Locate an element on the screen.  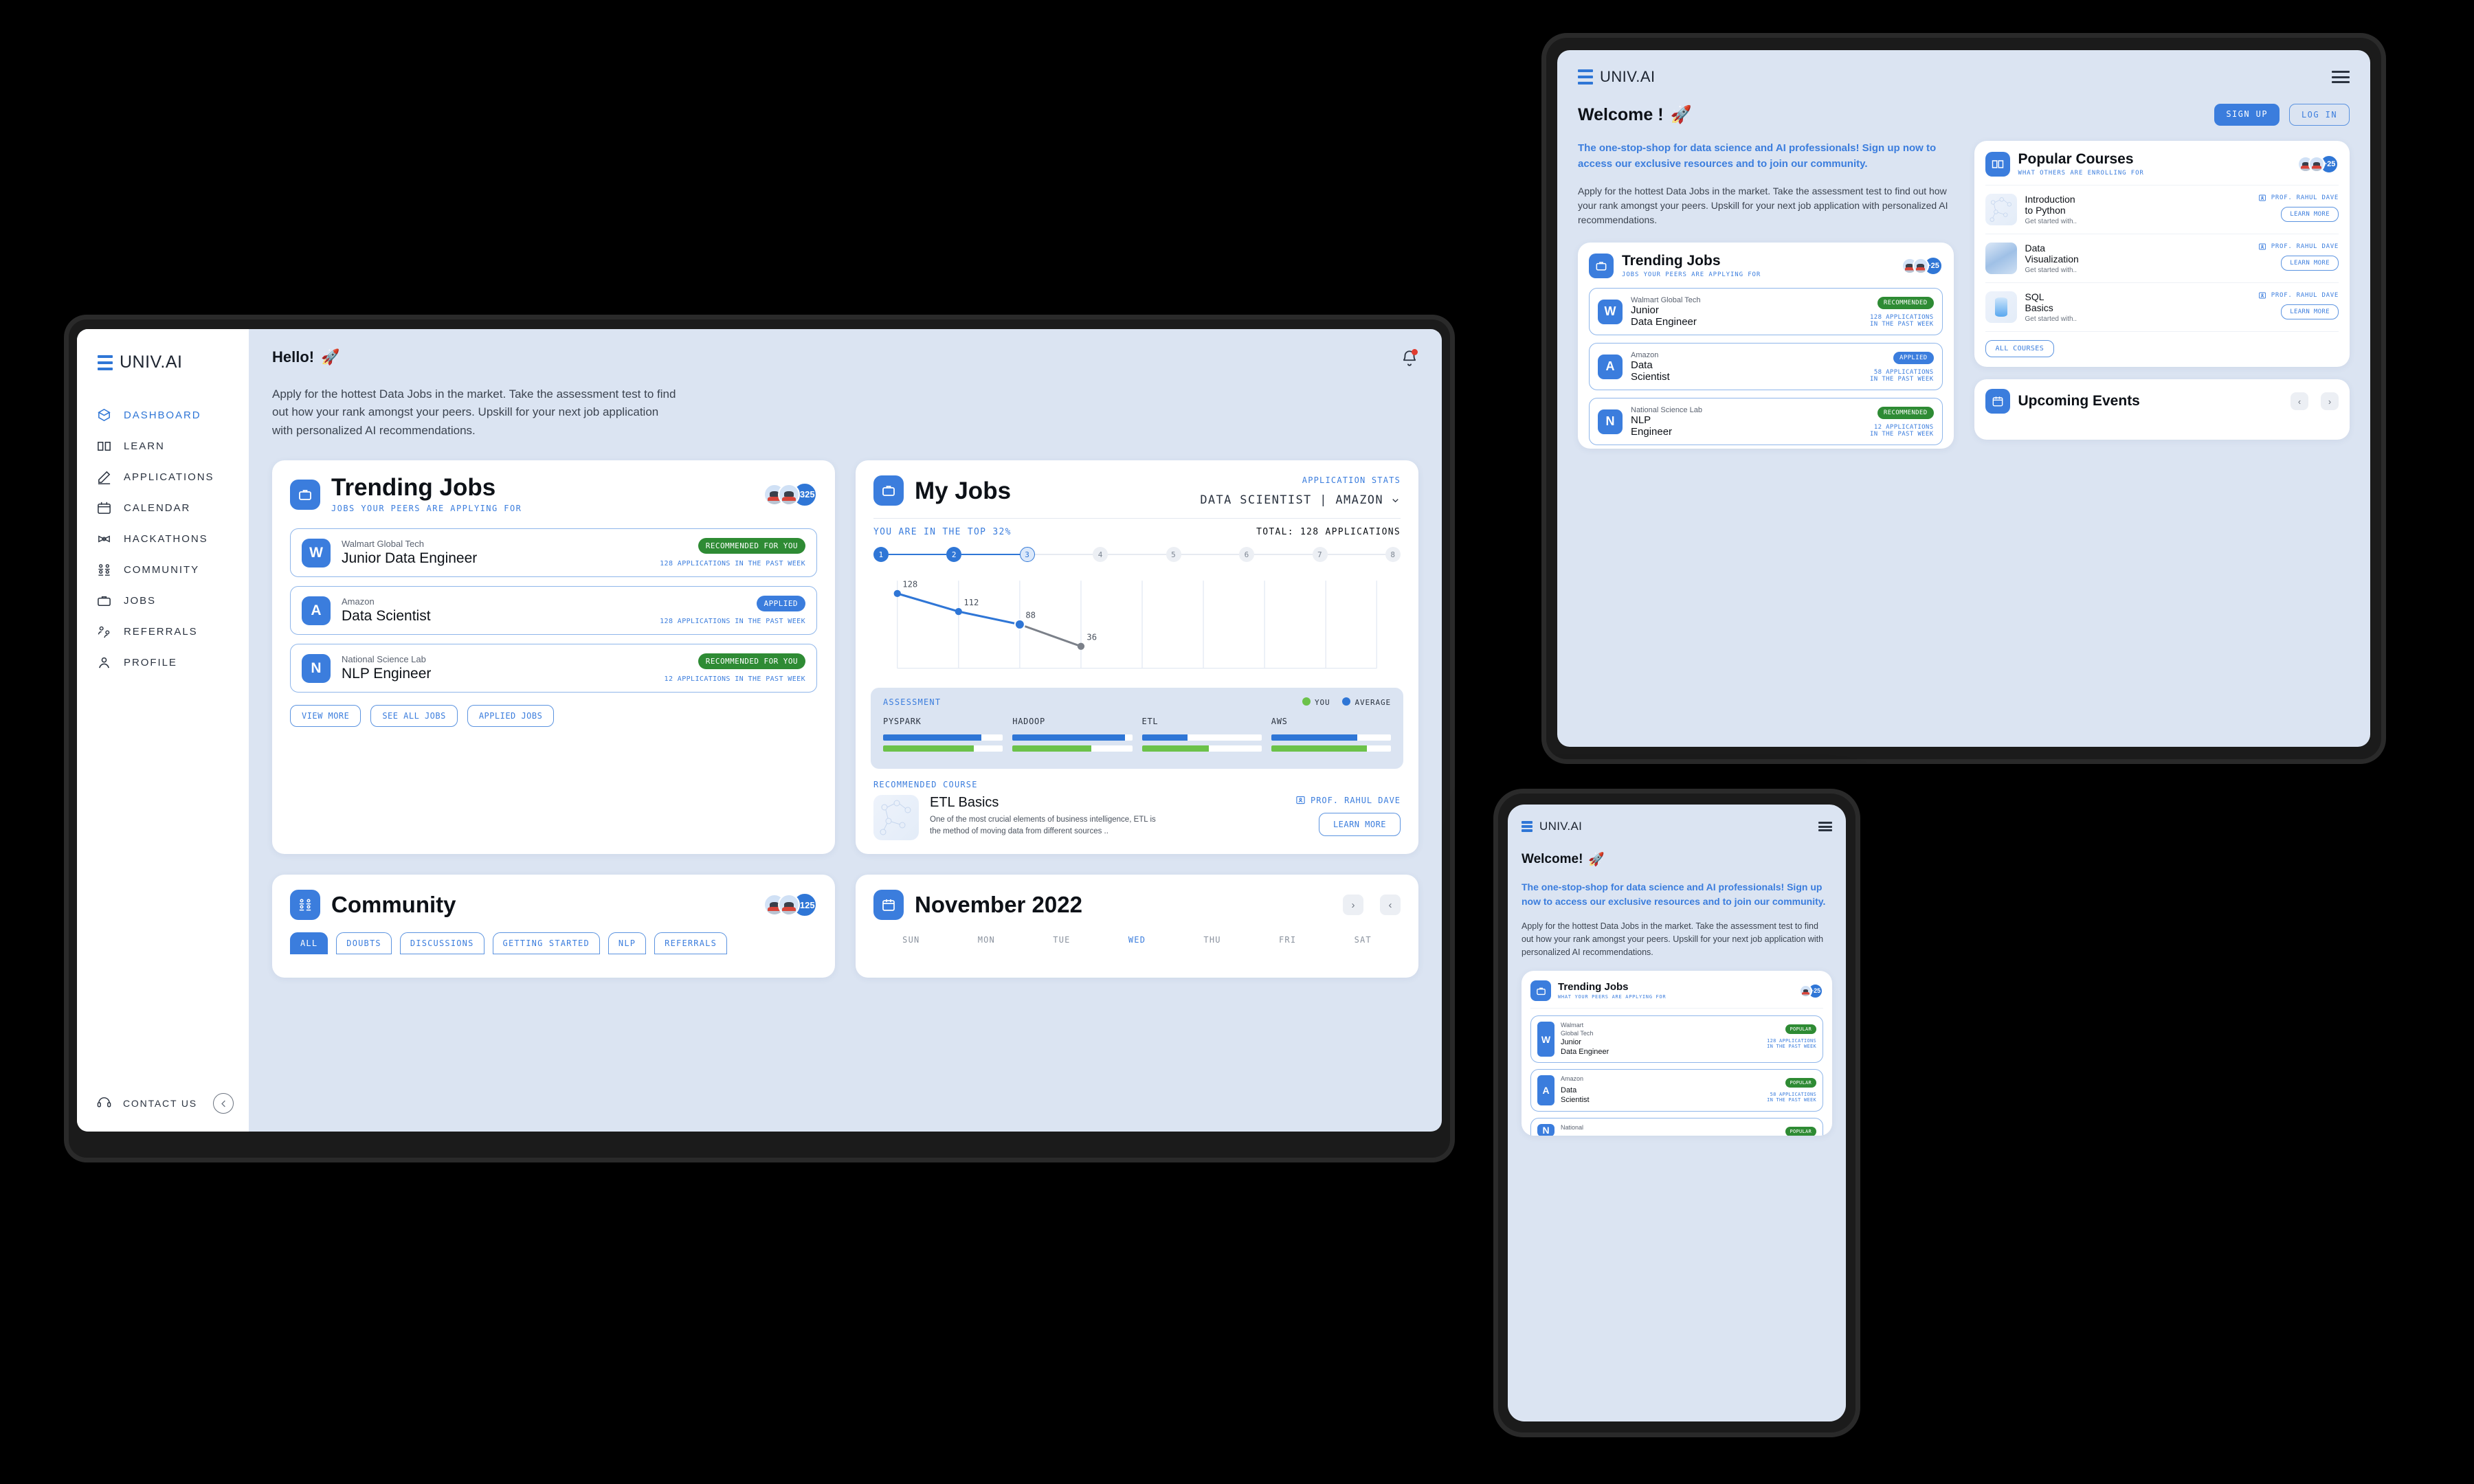
cube-icon is located at coordinates (104, 415).